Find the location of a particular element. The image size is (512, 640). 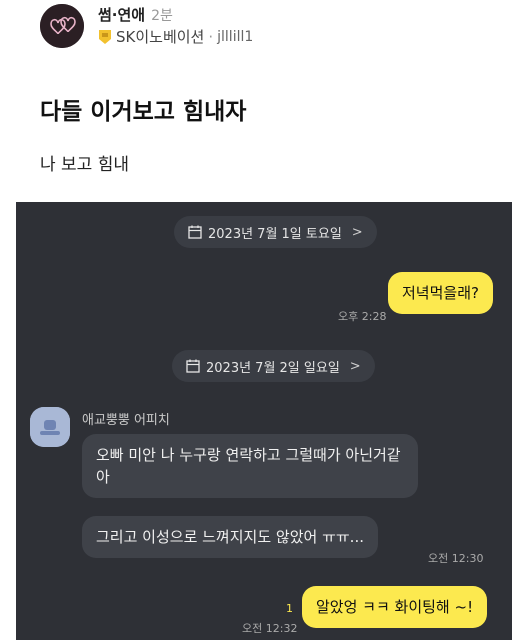

friend-avatar is located at coordinates (50, 427).